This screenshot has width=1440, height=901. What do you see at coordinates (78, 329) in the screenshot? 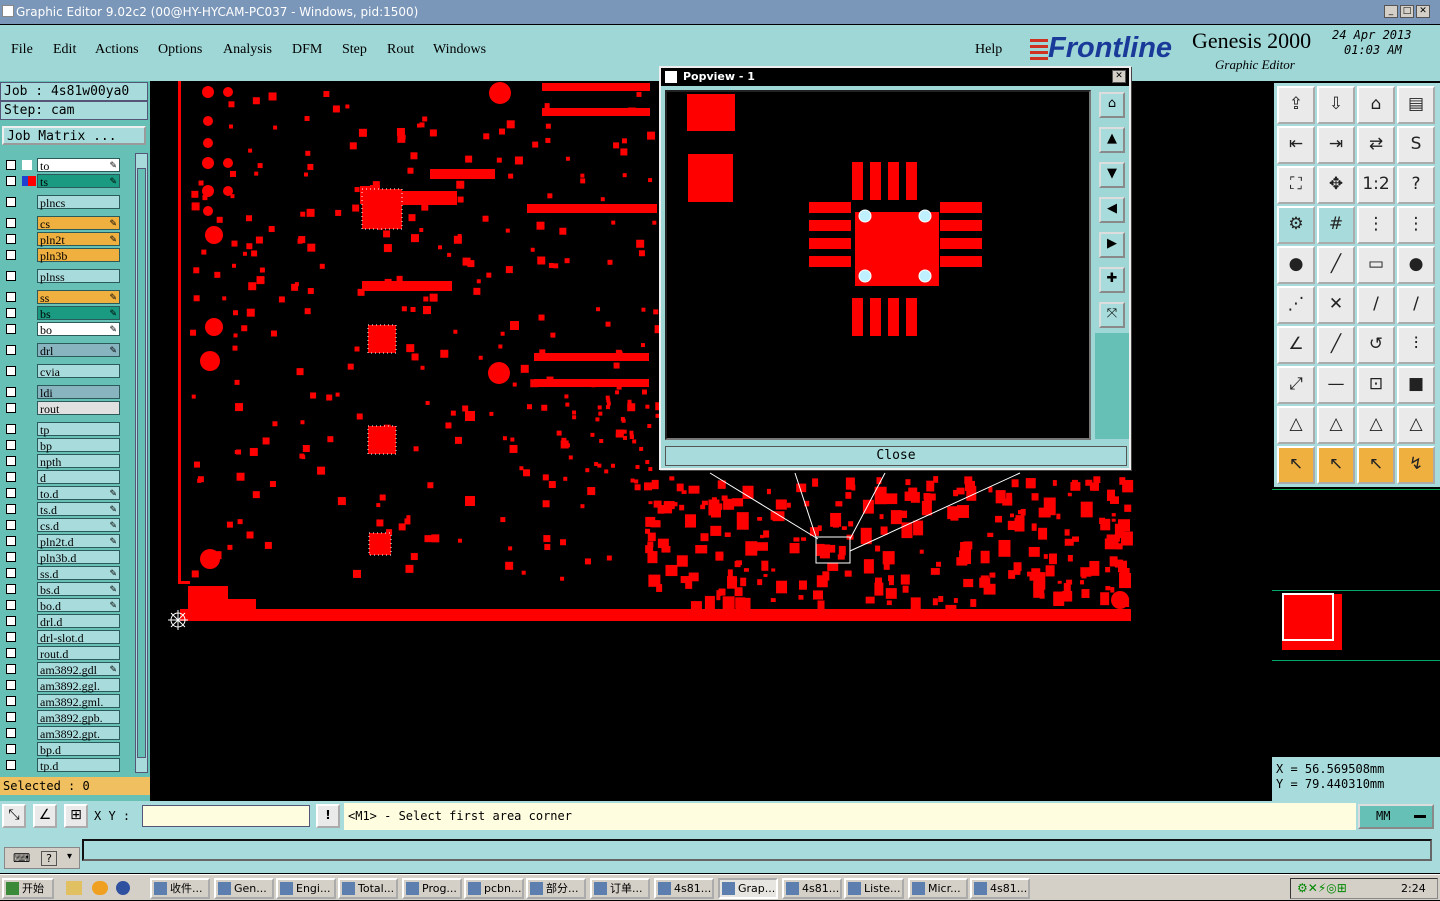
I see `layer-name: bo` at bounding box center [78, 329].